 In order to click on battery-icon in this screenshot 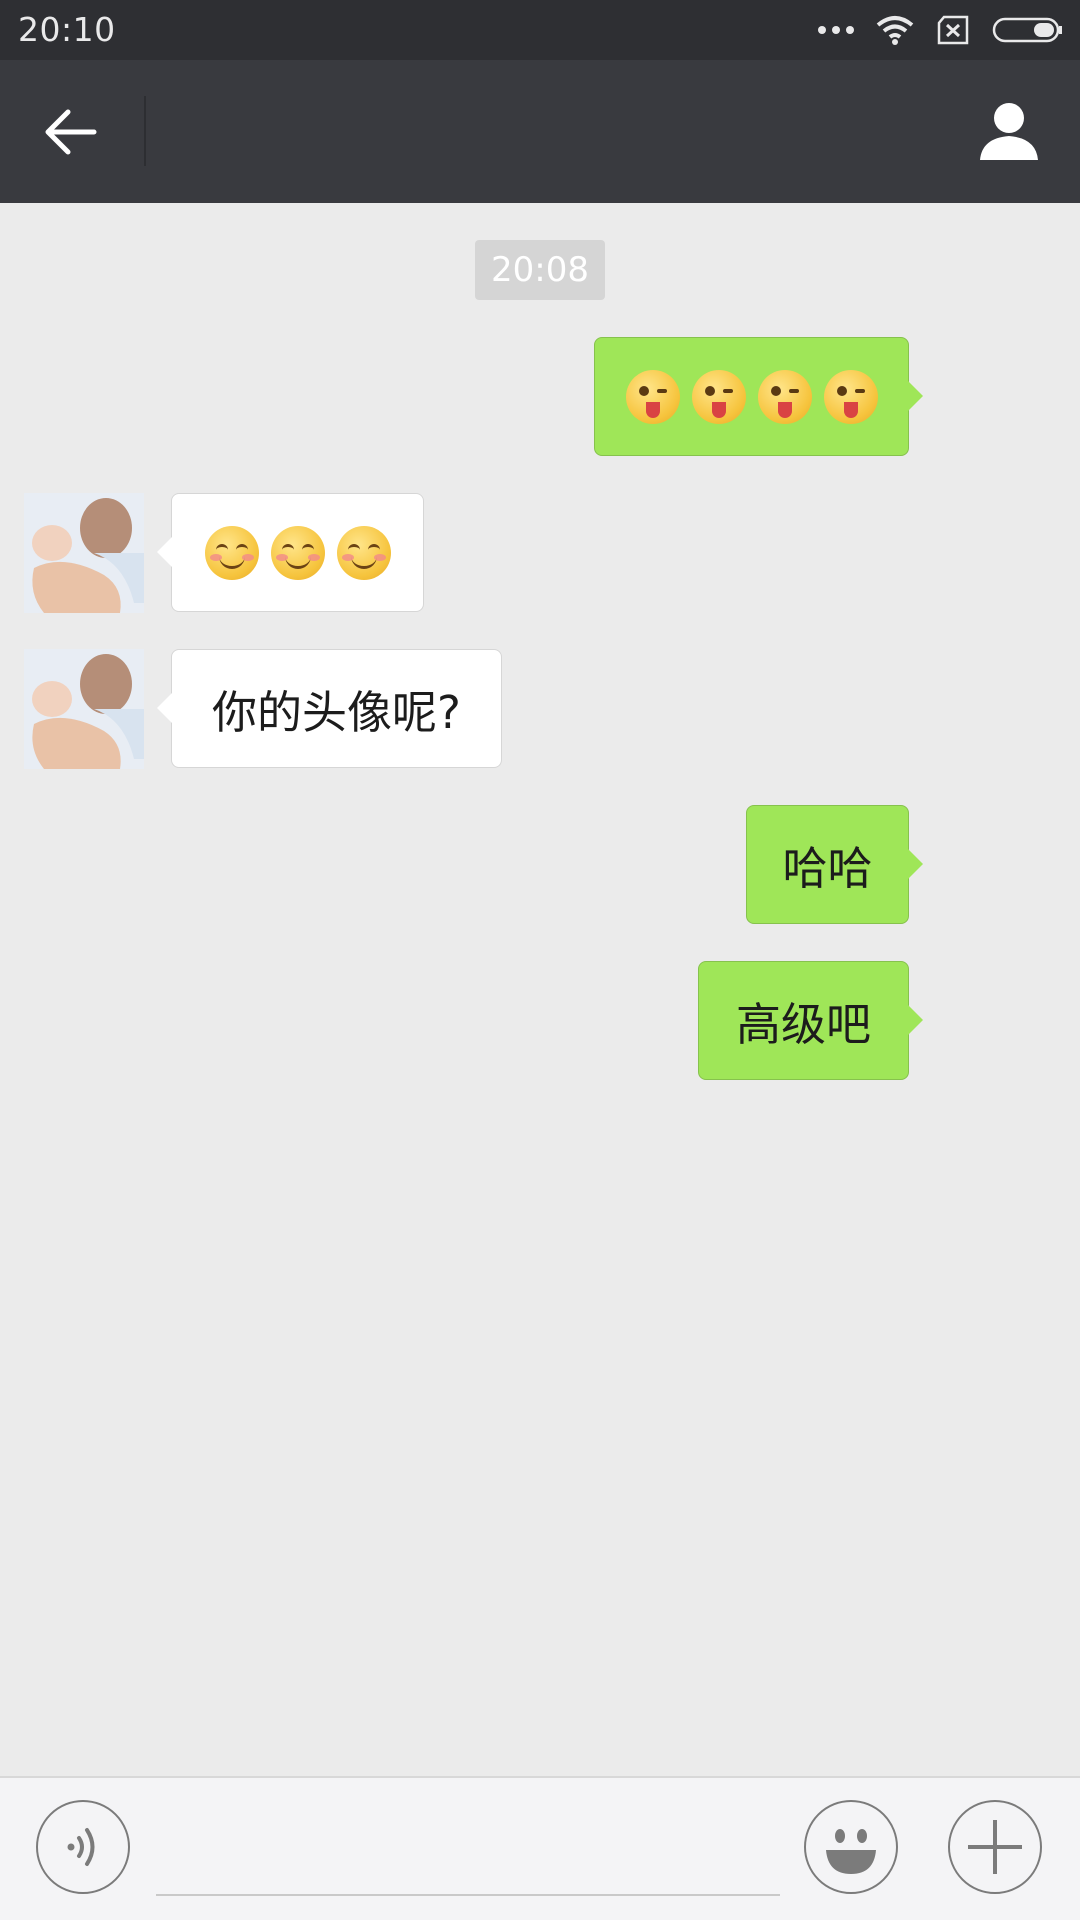, I will do `click(1027, 30)`.